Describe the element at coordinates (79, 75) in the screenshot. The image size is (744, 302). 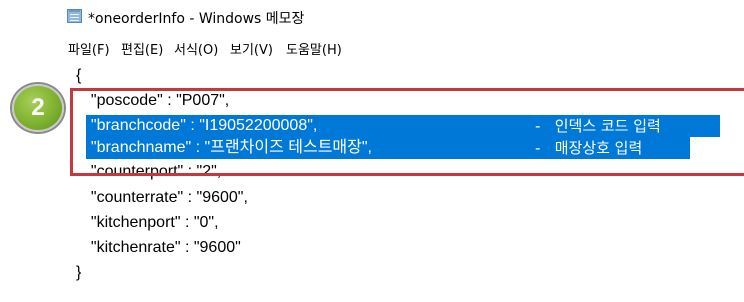
I see `code-line: {` at that location.